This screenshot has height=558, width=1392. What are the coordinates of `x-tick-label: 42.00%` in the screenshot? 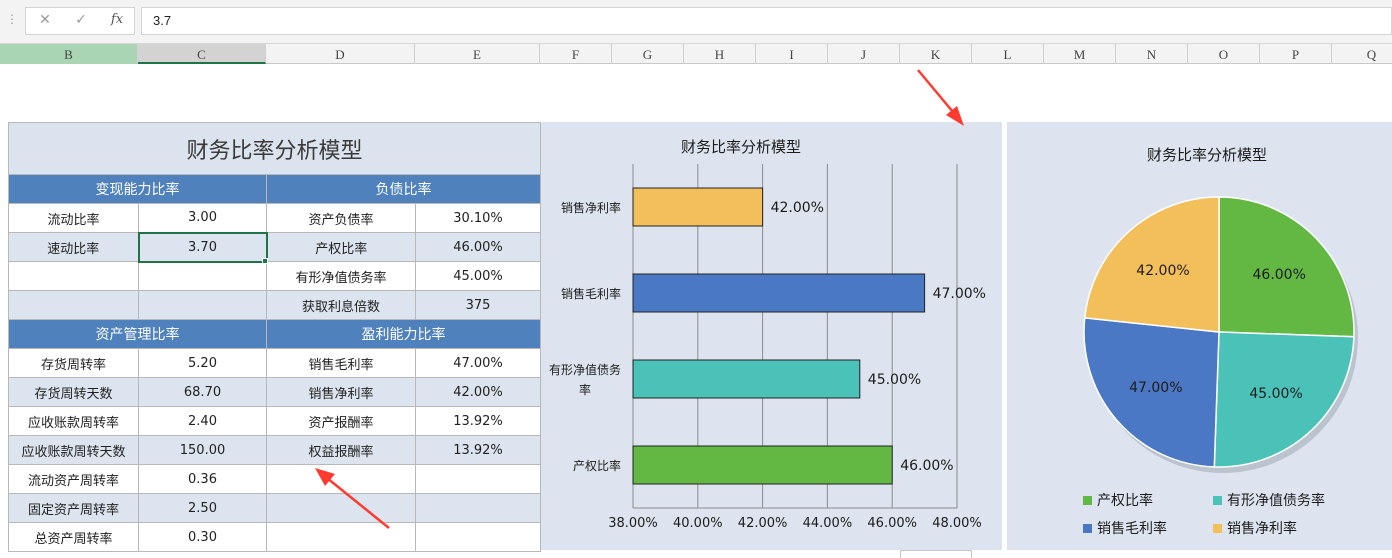 It's located at (763, 523).